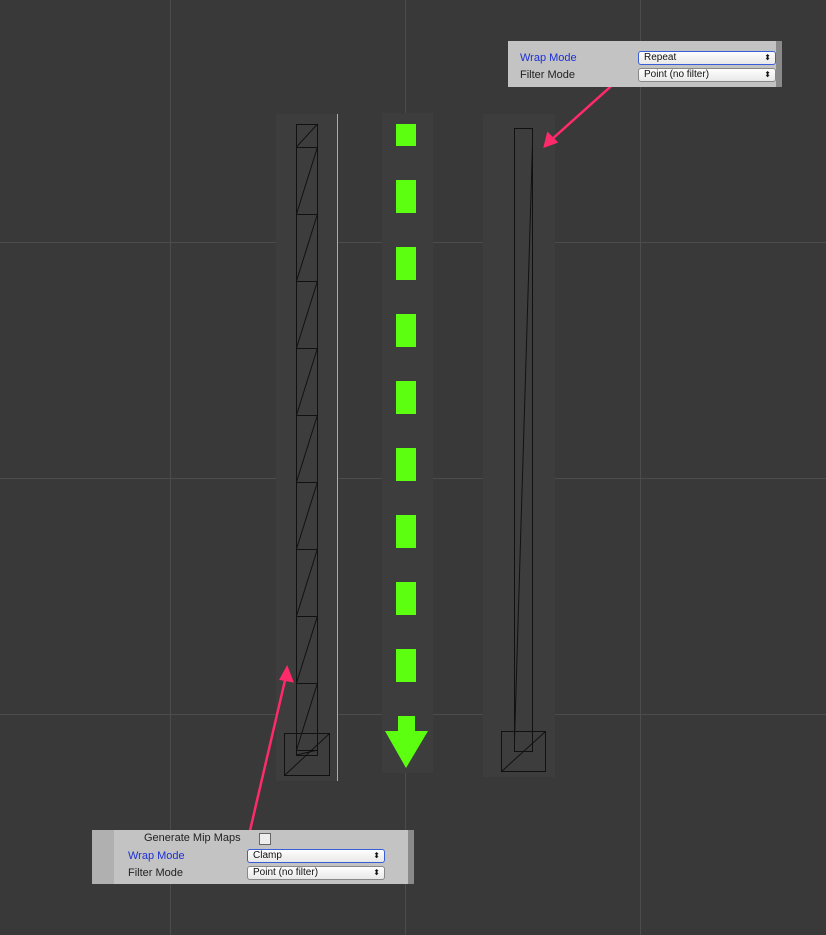 The width and height of the screenshot is (826, 935). Describe the element at coordinates (267, 855) in the screenshot. I see `wrap-mode-value: Clamp` at that location.